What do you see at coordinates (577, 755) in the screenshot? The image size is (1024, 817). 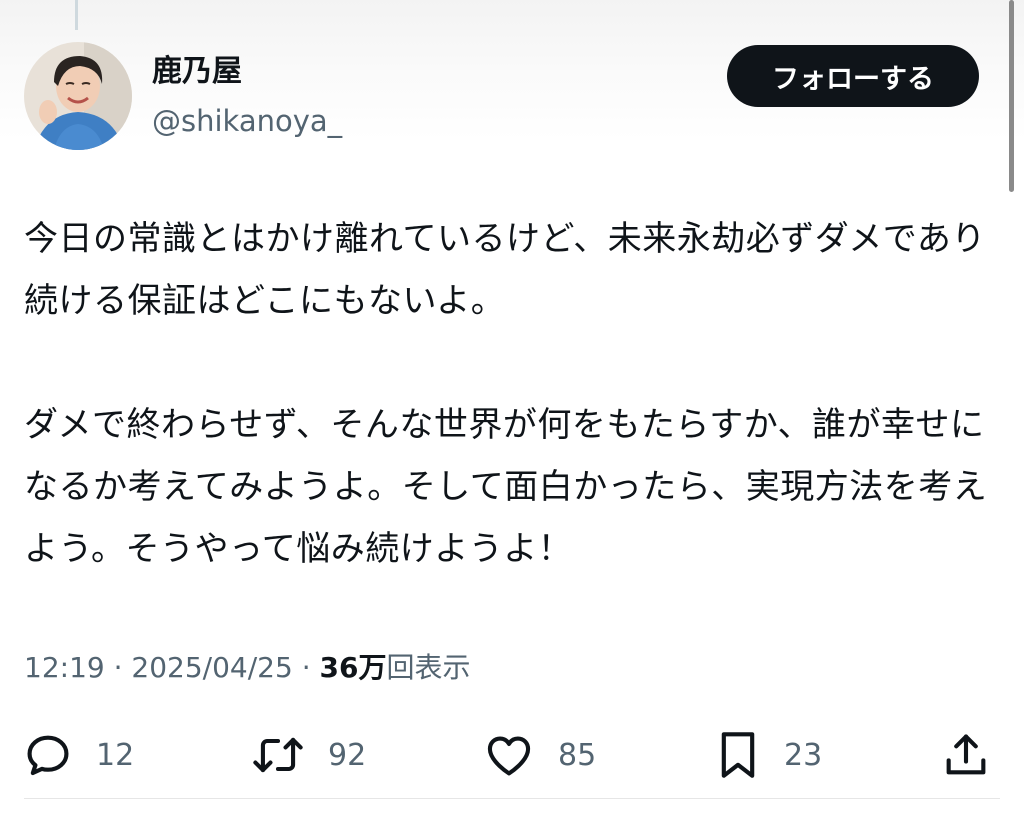 I see `like-count: 85` at bounding box center [577, 755].